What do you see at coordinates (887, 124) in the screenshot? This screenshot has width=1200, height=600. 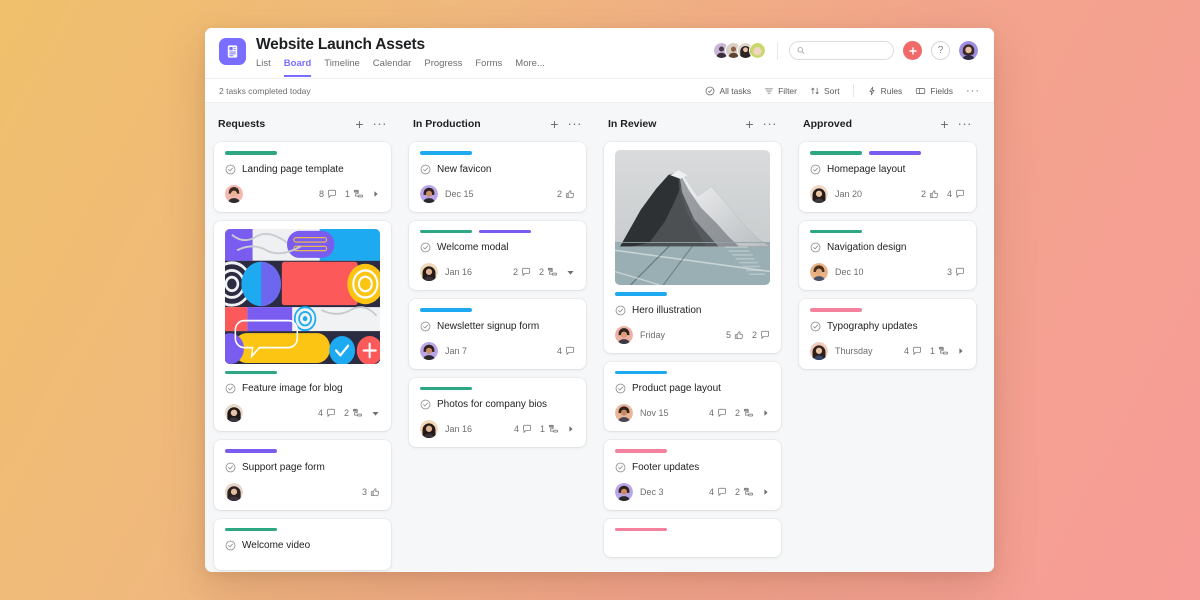 I see `column-header: Approved + ···` at bounding box center [887, 124].